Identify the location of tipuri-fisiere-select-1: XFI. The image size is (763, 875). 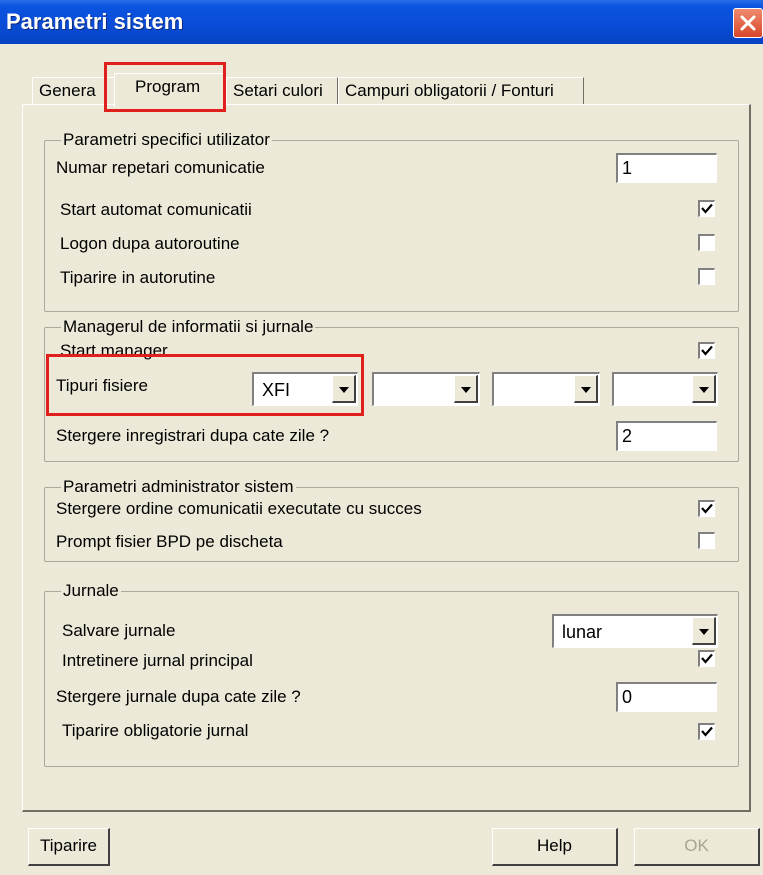
(305, 389).